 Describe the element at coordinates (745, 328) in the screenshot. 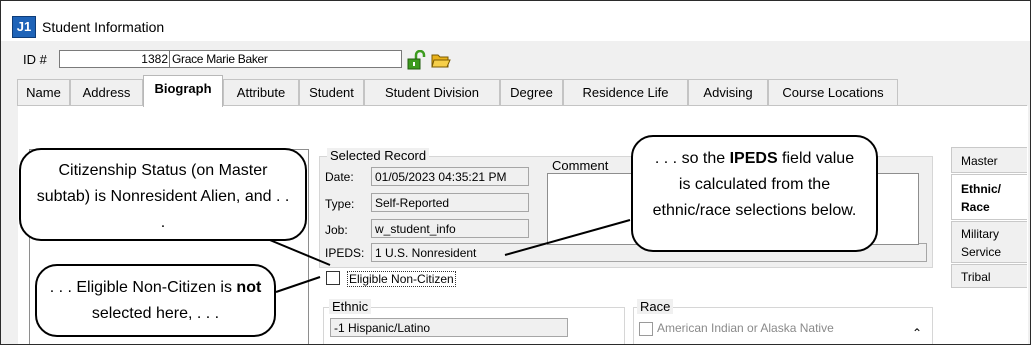

I see `race-american-indian-label: American Indian or Alaska Native` at that location.